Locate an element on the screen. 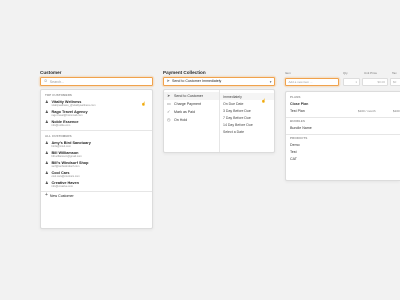 Image resolution: width=400 pixels, height=300 pixels. customer-option: ♟ Noble Essence info@noble.com is located at coordinates (96, 123).